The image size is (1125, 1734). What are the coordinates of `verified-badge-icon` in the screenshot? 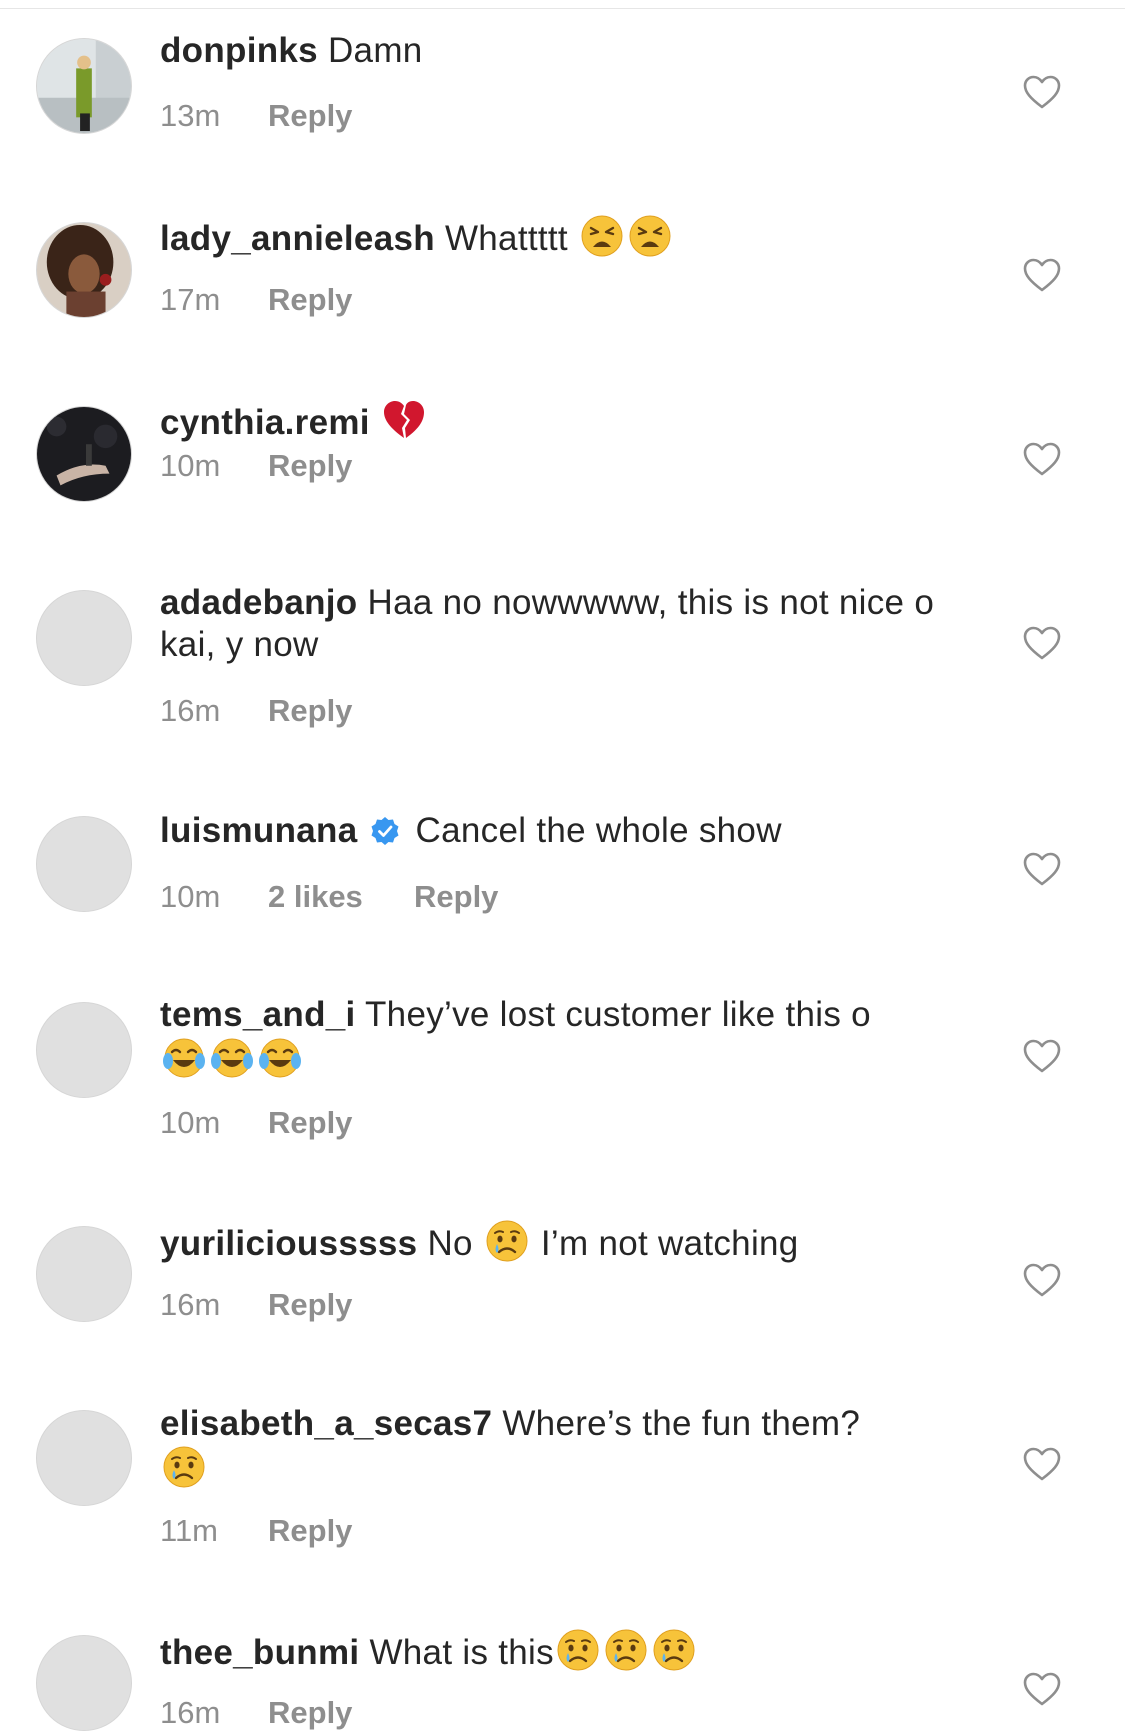 It's located at (385, 831).